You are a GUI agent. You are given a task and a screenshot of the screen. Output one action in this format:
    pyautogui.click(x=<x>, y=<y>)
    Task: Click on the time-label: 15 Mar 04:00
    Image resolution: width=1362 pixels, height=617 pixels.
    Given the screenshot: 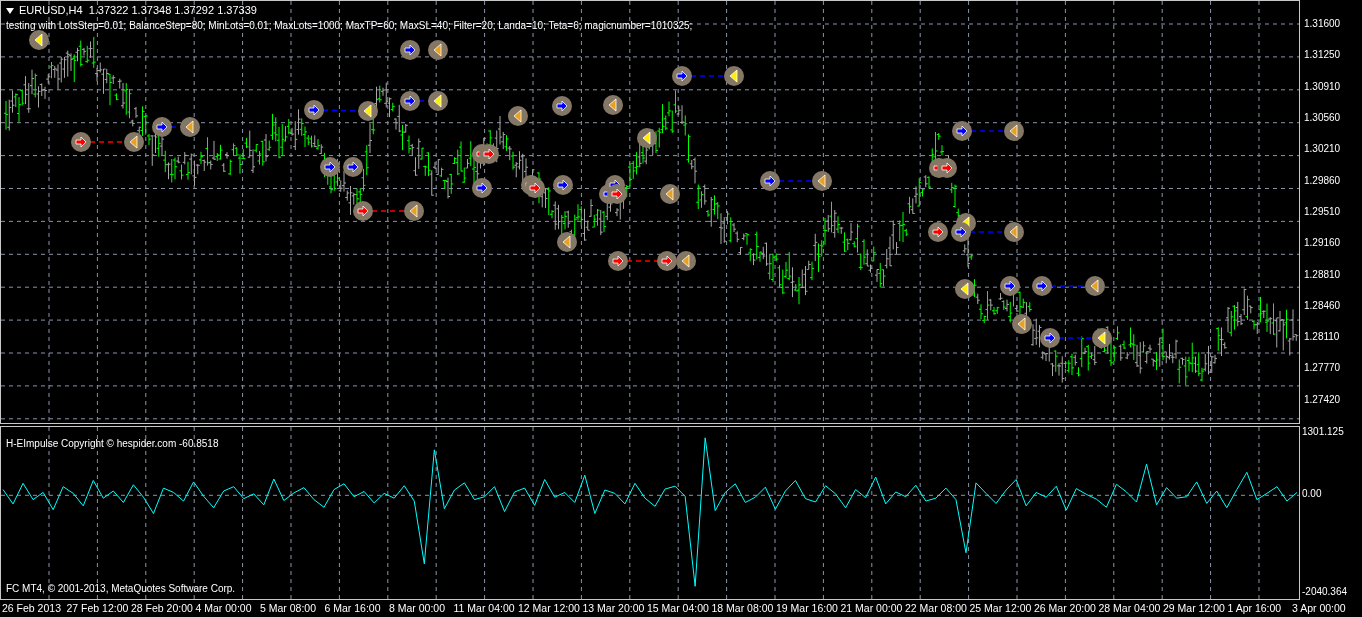 What is the action you would take?
    pyautogui.click(x=678, y=608)
    